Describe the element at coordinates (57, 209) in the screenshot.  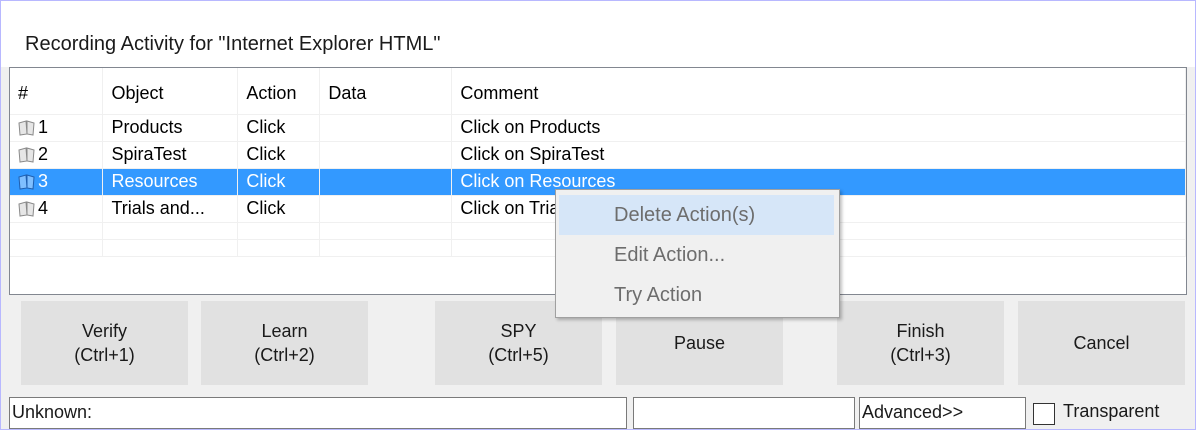
I see `cell-number: 4` at that location.